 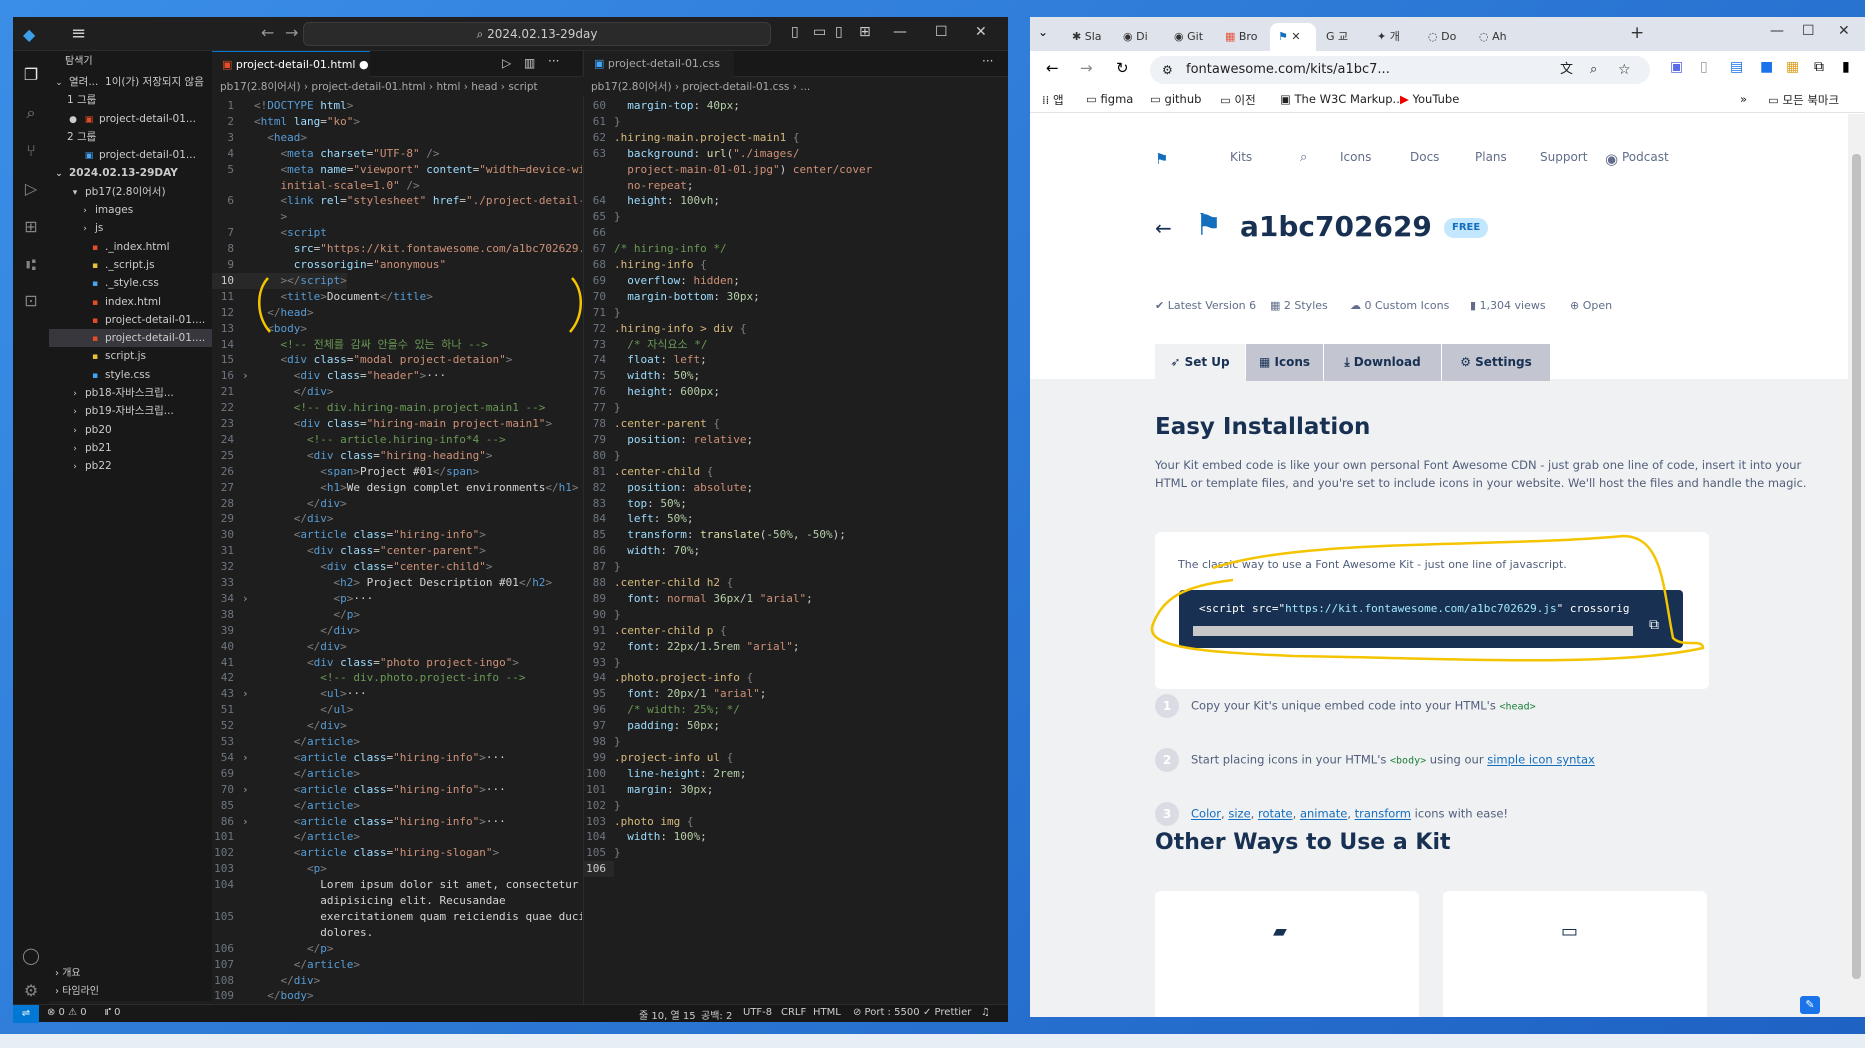 What do you see at coordinates (655, 249) in the screenshot?
I see `code-line: 67 /* hiring-info */` at bounding box center [655, 249].